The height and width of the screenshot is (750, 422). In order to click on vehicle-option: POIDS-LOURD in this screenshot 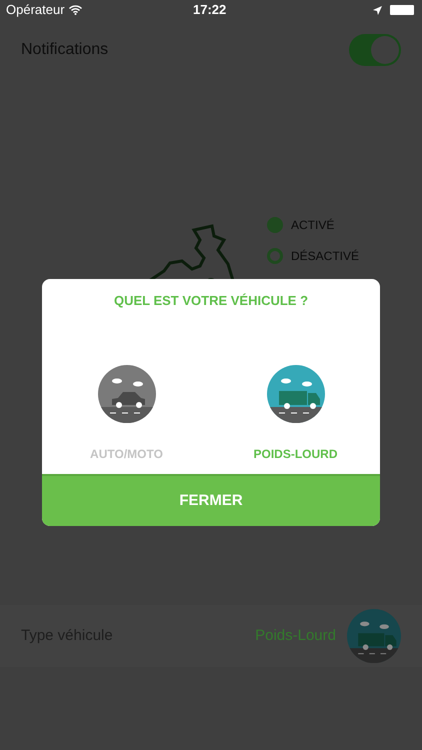, I will do `click(295, 413)`.